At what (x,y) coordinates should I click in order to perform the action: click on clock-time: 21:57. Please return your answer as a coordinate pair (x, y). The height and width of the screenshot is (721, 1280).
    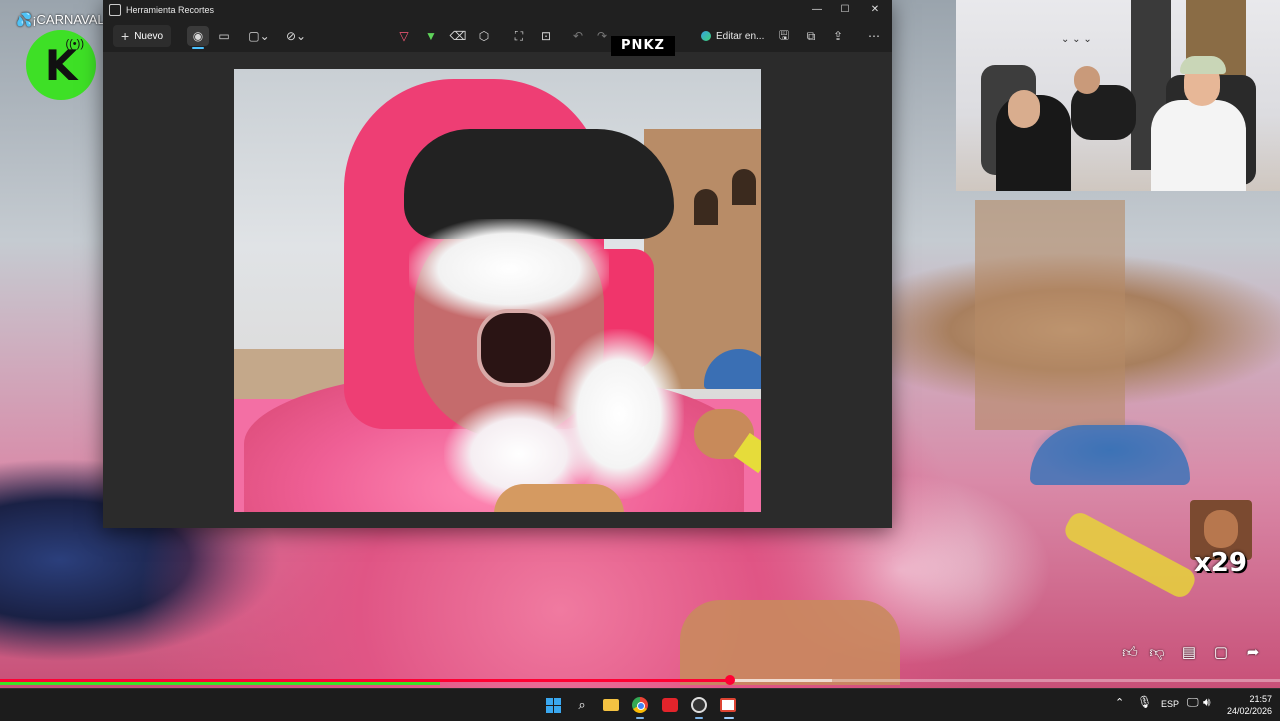
    Looking at the image, I should click on (1260, 699).